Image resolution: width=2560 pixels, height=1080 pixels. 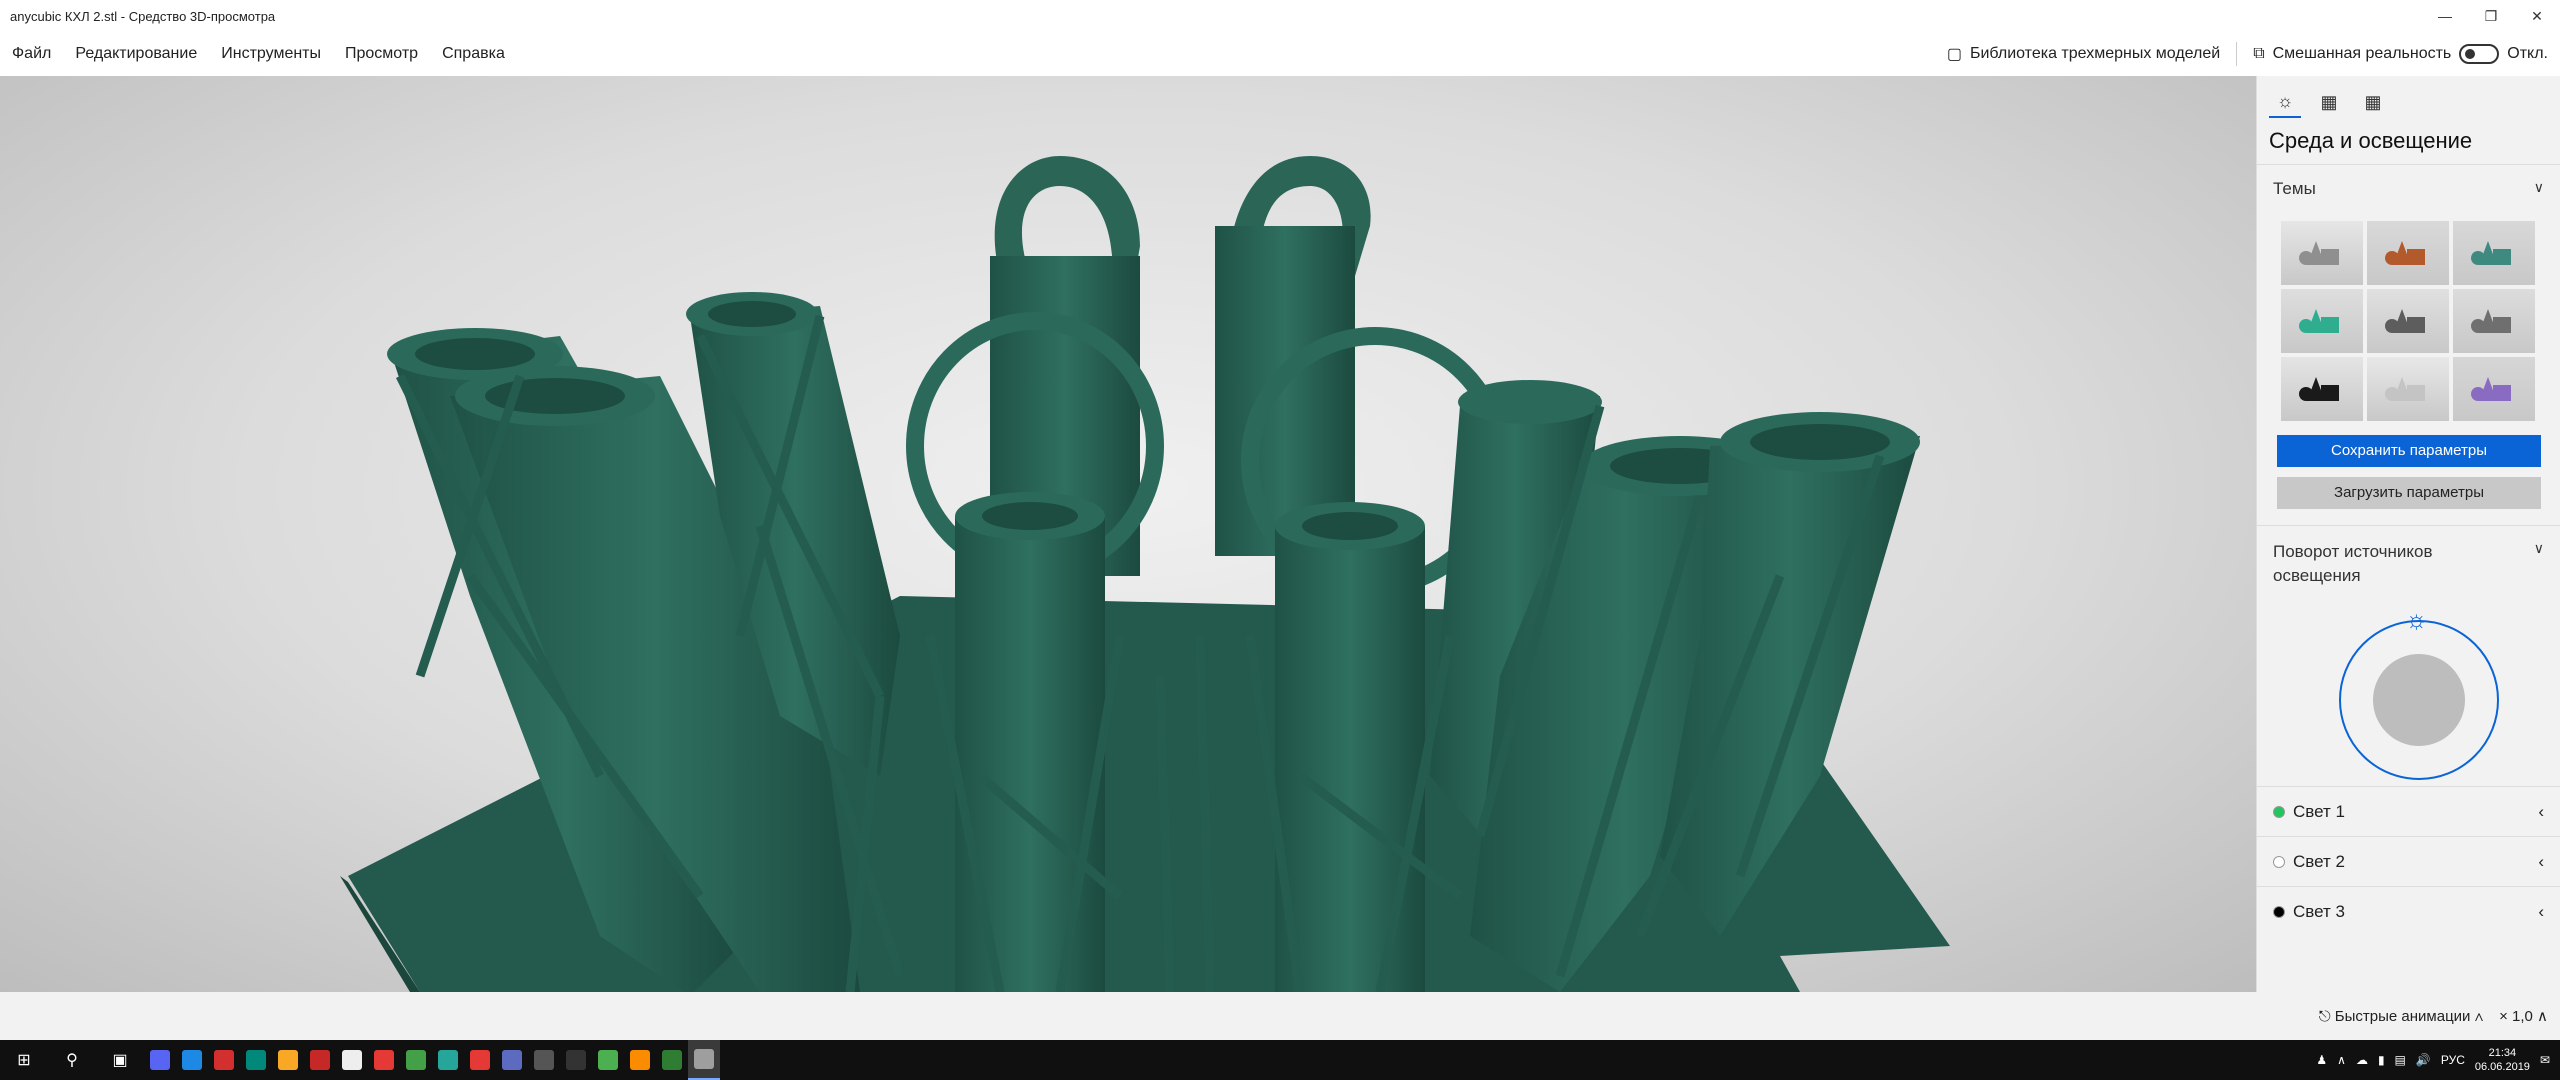 What do you see at coordinates (2408, 564) in the screenshot?
I see `light-rotation-header: Поворот источников освещения ∨` at bounding box center [2408, 564].